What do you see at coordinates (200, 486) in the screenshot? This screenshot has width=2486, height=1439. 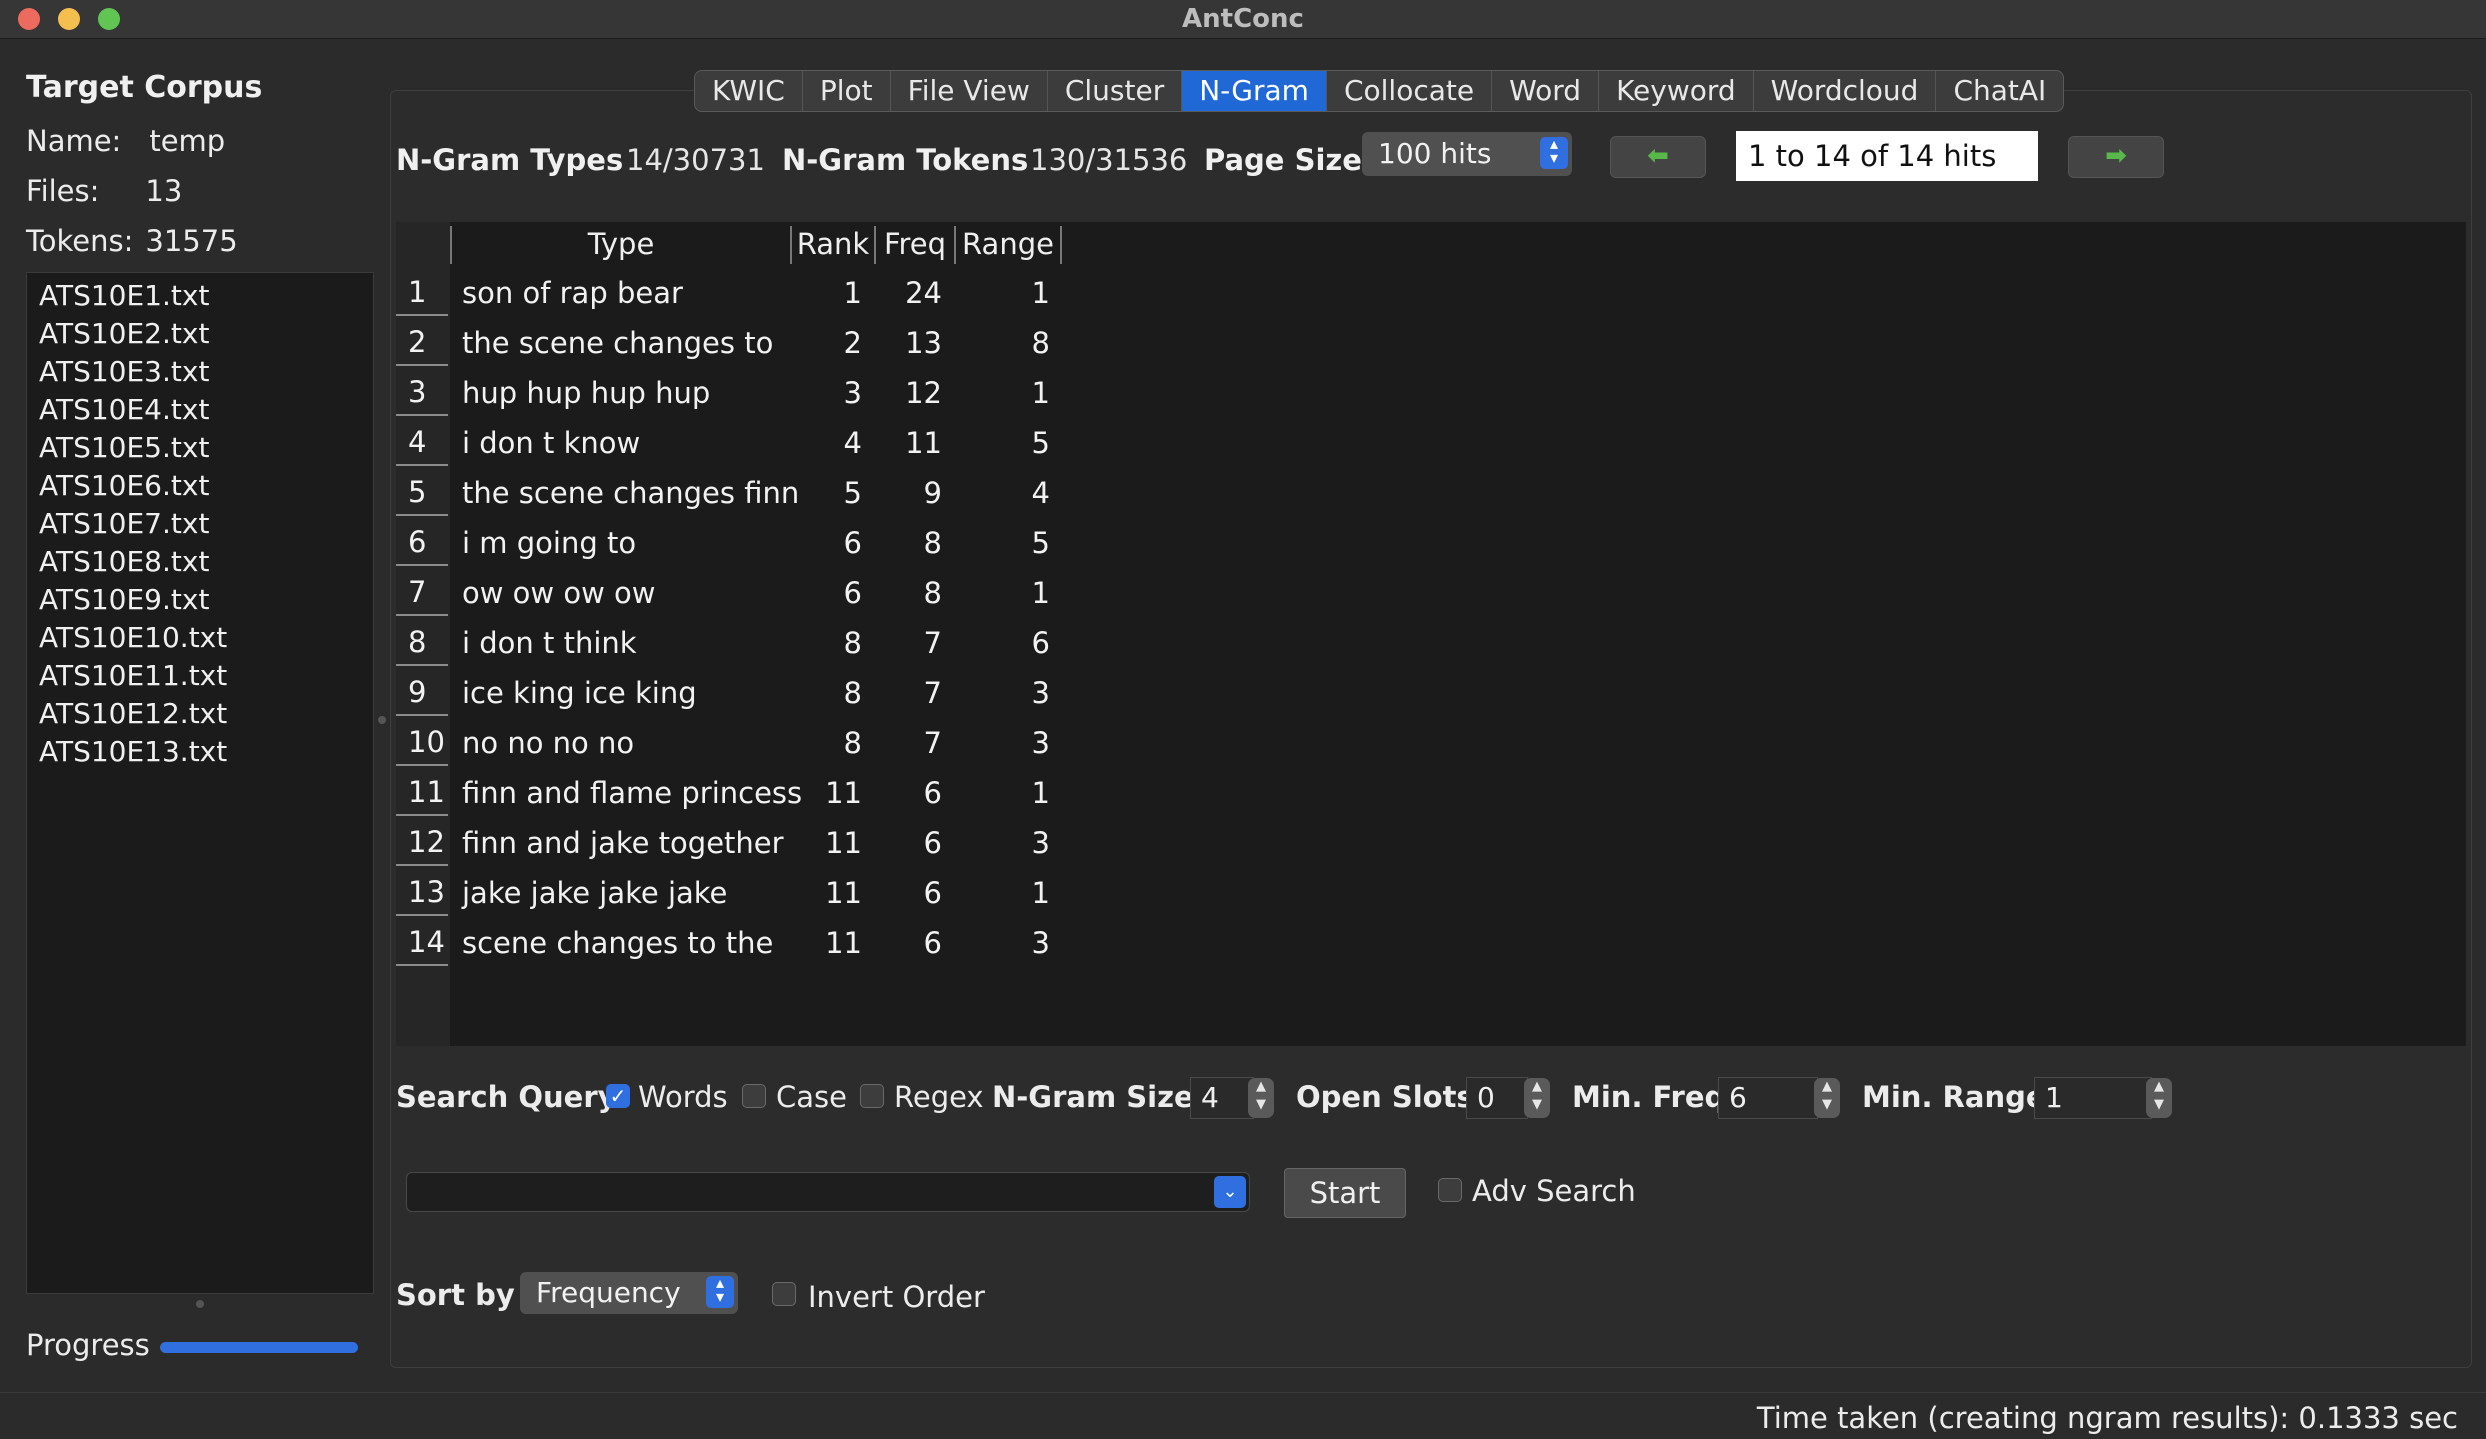 I see `file-list-item: ATS10E6.txt` at bounding box center [200, 486].